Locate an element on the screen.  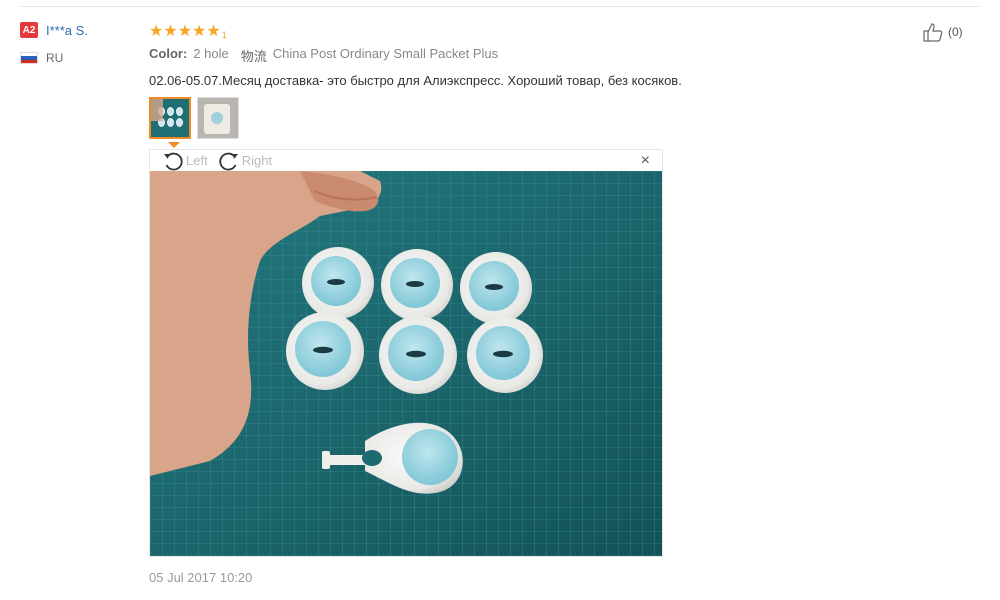
shipping-label: 物流 is located at coordinates (253, 56).